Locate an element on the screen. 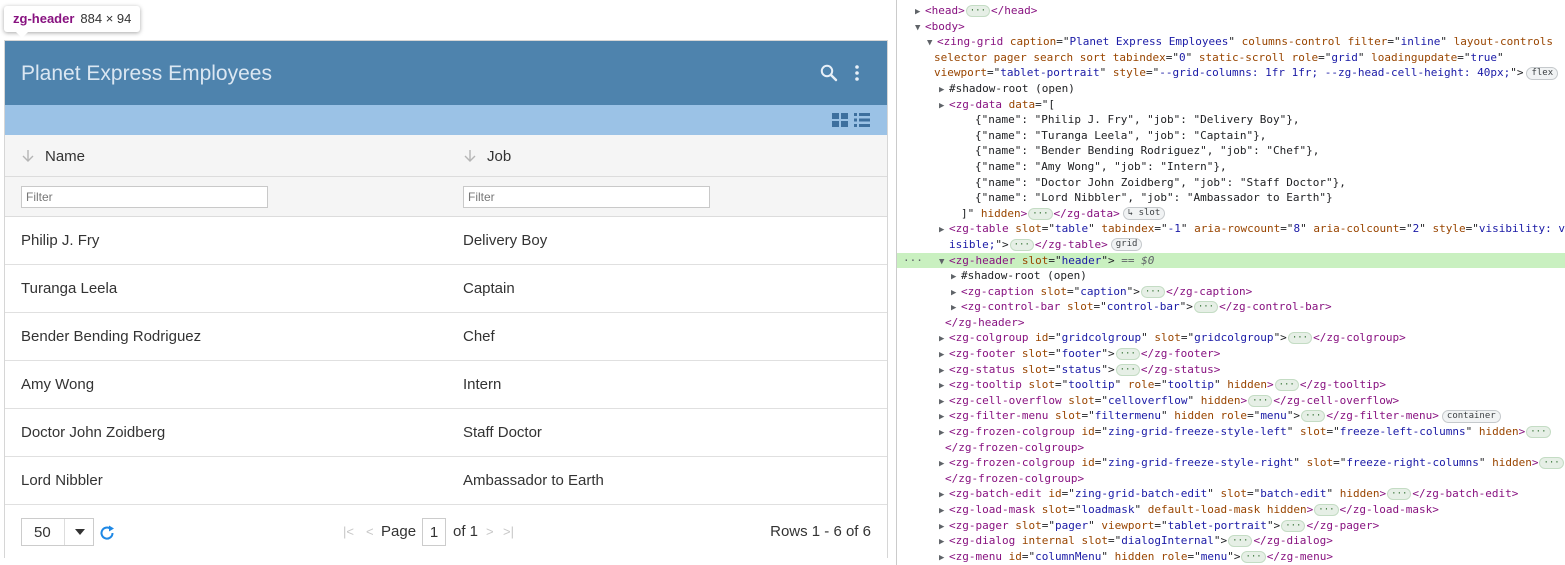 This screenshot has width=1565, height=565. table-row: Philip J. Fry Delivery Boy is located at coordinates (446, 241).